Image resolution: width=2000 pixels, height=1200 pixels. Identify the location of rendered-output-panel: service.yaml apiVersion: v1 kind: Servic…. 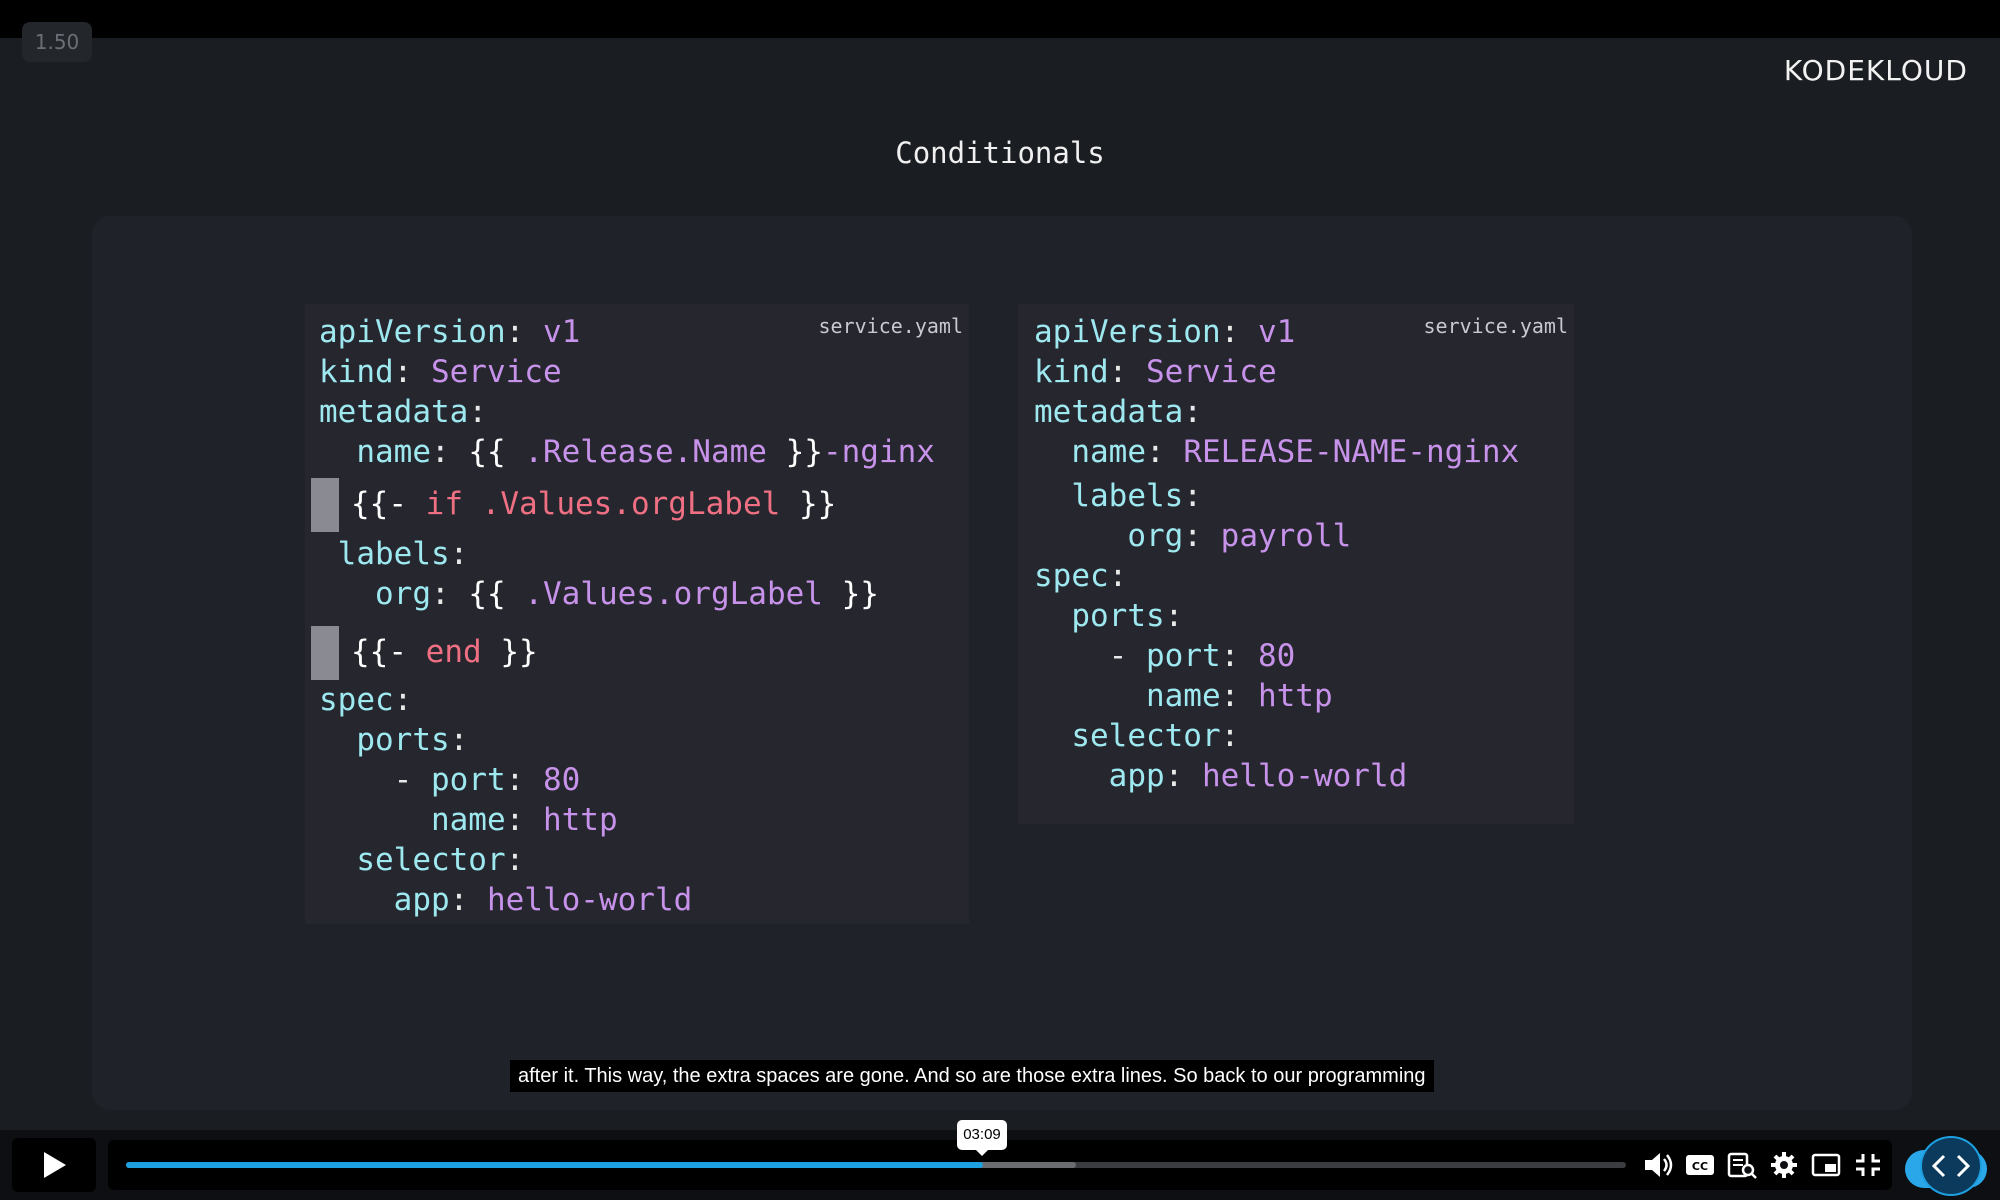
(1296, 564).